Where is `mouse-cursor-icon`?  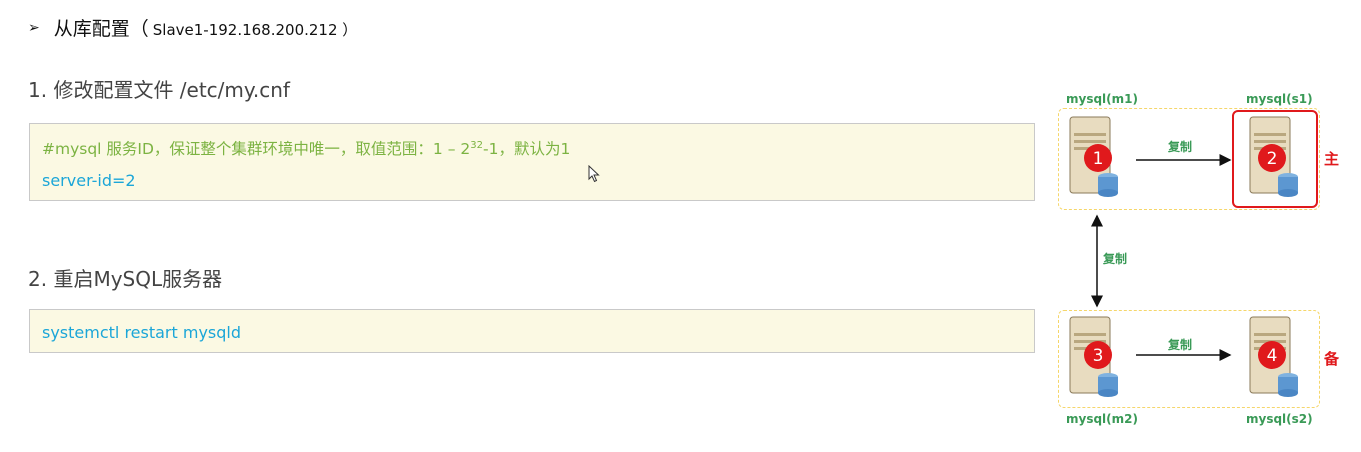
mouse-cursor-icon is located at coordinates (594, 174).